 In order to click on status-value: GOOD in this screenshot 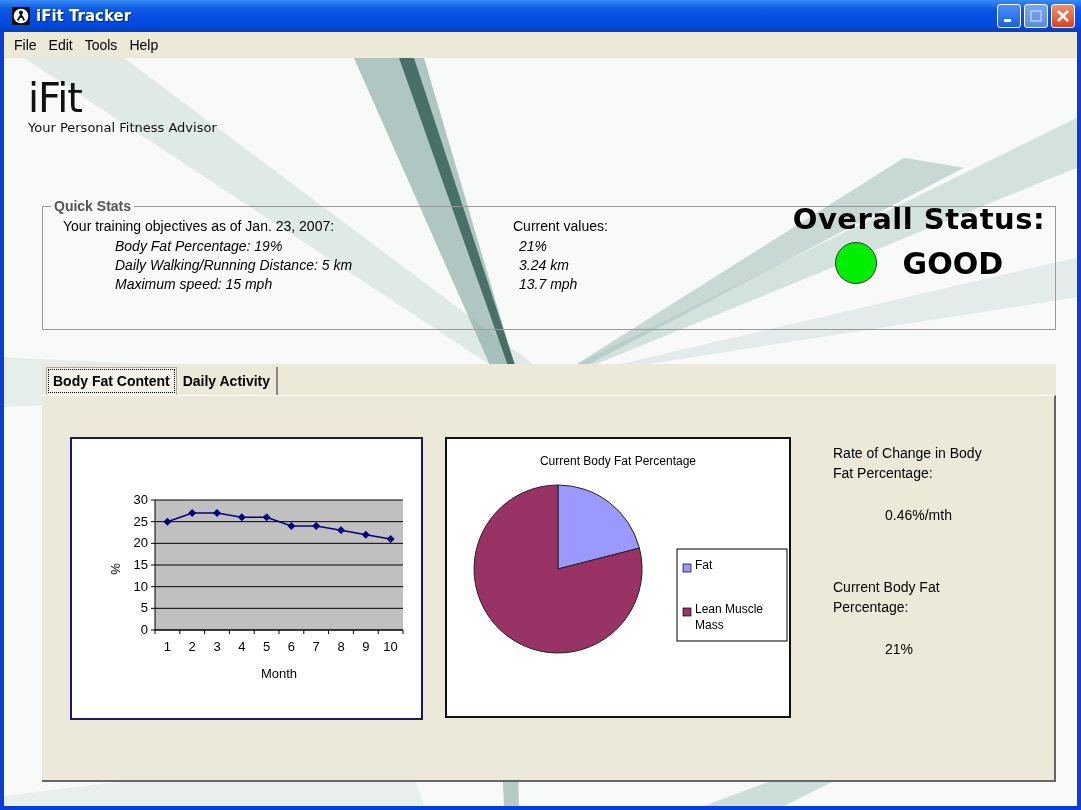, I will do `click(953, 263)`.